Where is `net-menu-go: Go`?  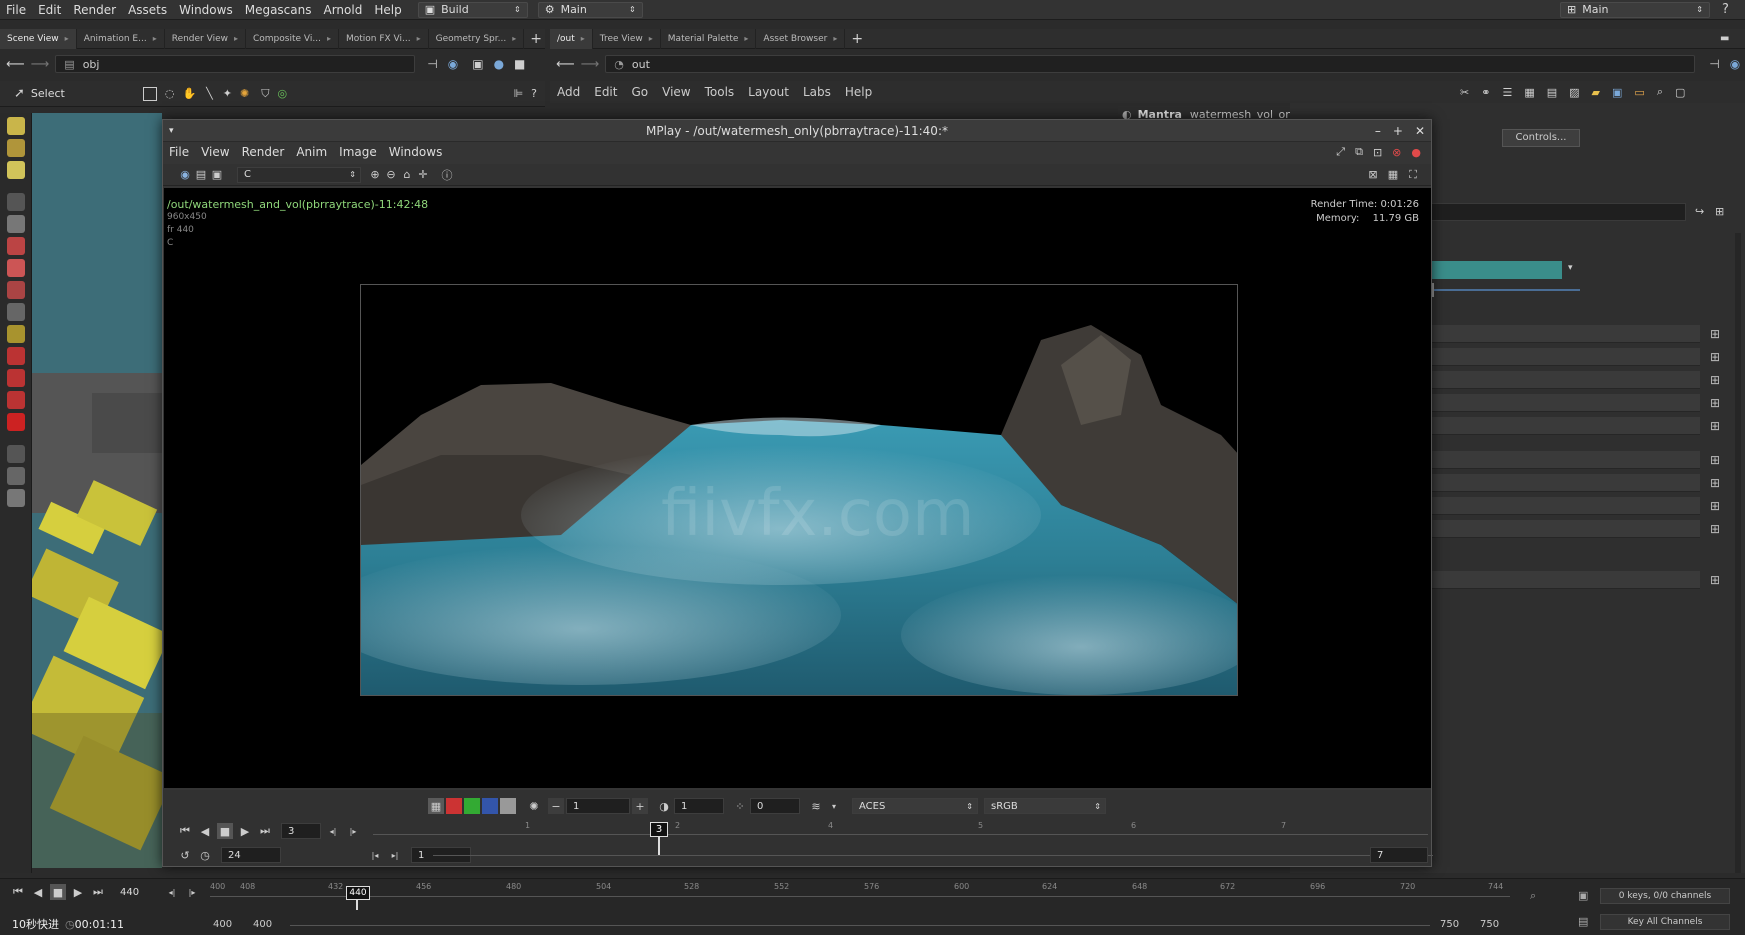
net-menu-go: Go is located at coordinates (639, 92).